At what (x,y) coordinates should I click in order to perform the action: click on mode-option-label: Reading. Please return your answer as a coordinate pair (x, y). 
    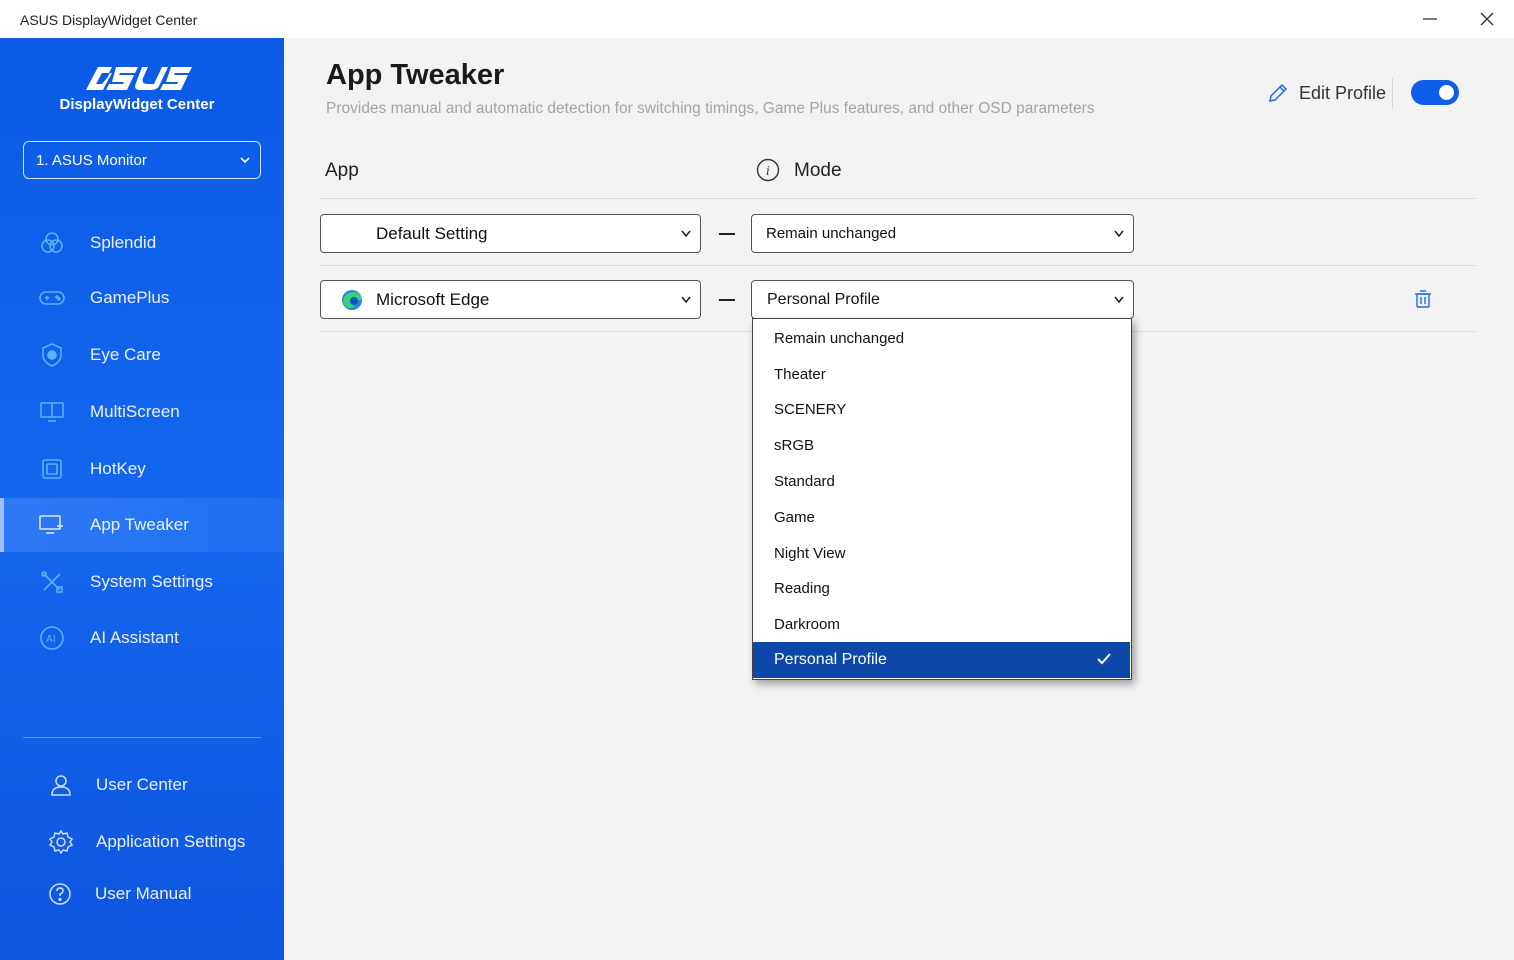
    Looking at the image, I should click on (802, 588).